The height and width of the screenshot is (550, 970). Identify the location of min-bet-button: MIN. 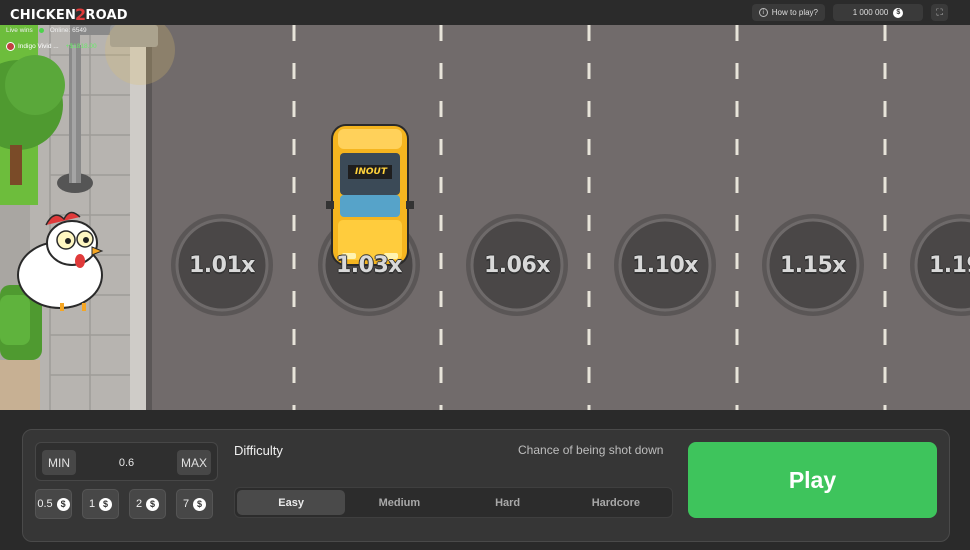
(59, 462).